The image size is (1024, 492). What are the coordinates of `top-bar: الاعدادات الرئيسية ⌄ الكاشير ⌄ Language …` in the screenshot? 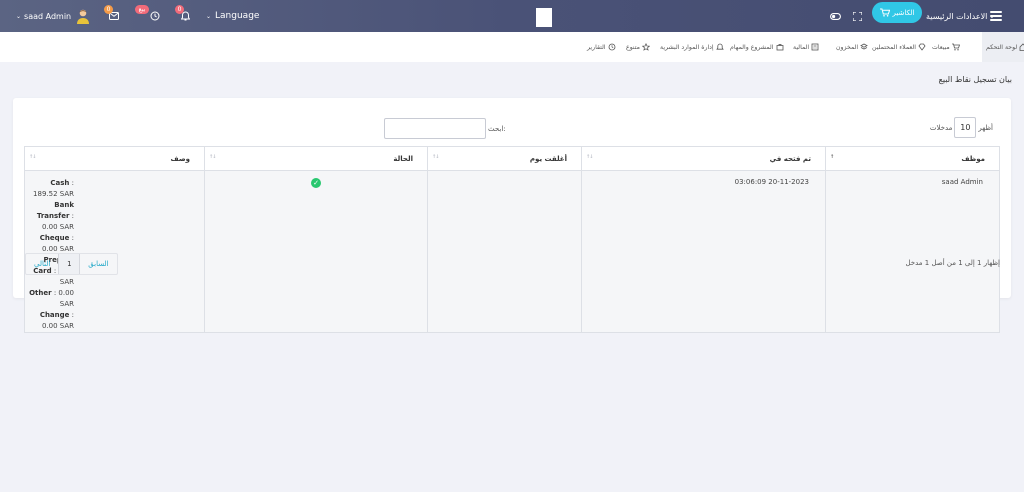 It's located at (512, 16).